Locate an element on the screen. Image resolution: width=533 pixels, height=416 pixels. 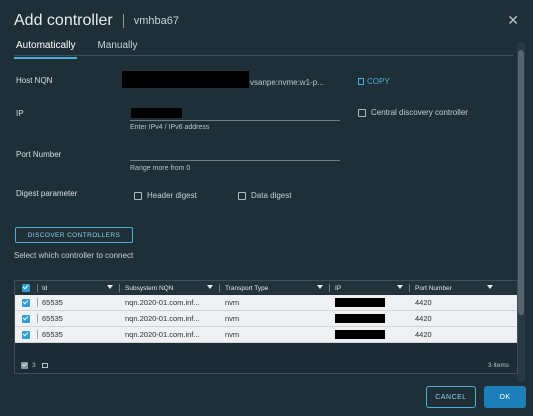
column-header-id: Id is located at coordinates (78, 288).